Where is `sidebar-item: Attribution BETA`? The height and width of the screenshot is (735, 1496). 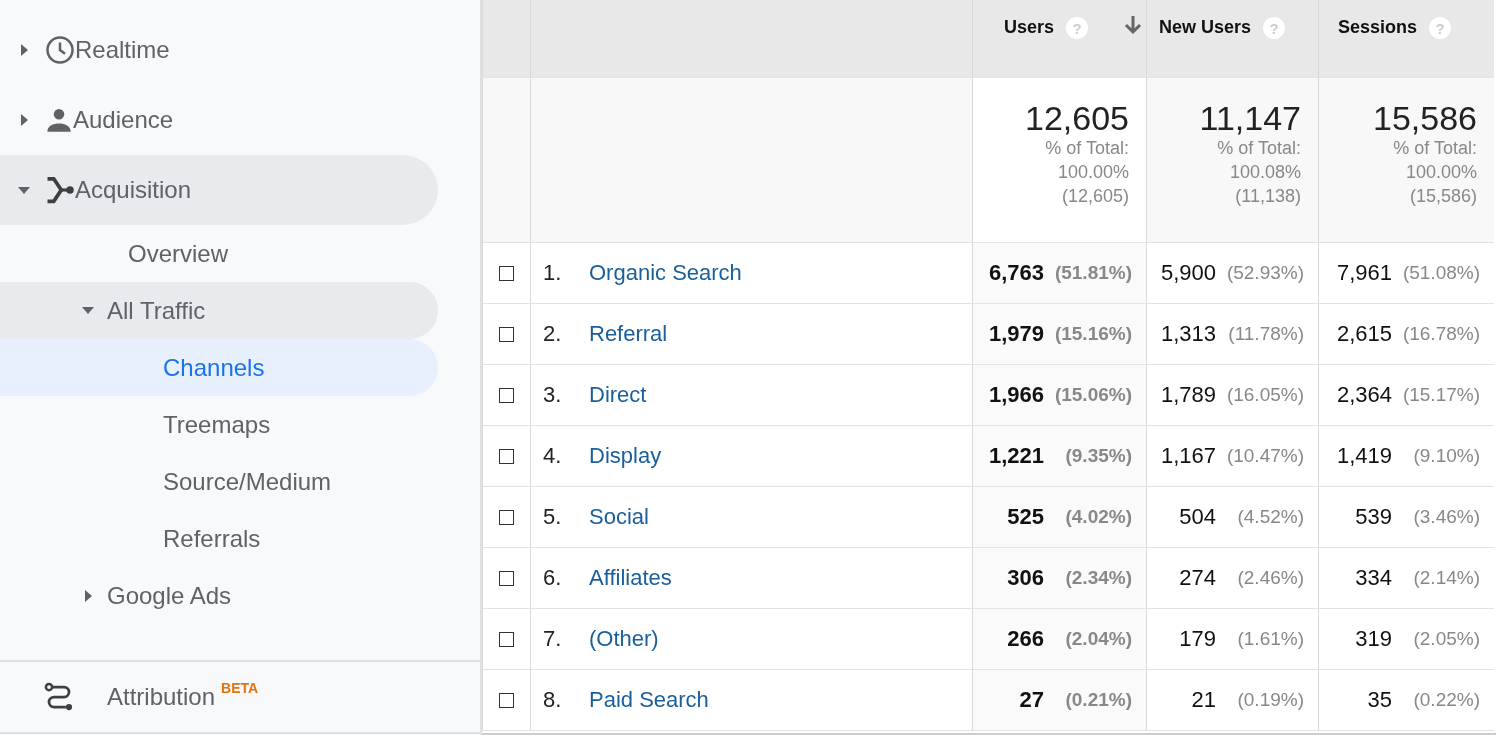 sidebar-item: Attribution BETA is located at coordinates (240, 697).